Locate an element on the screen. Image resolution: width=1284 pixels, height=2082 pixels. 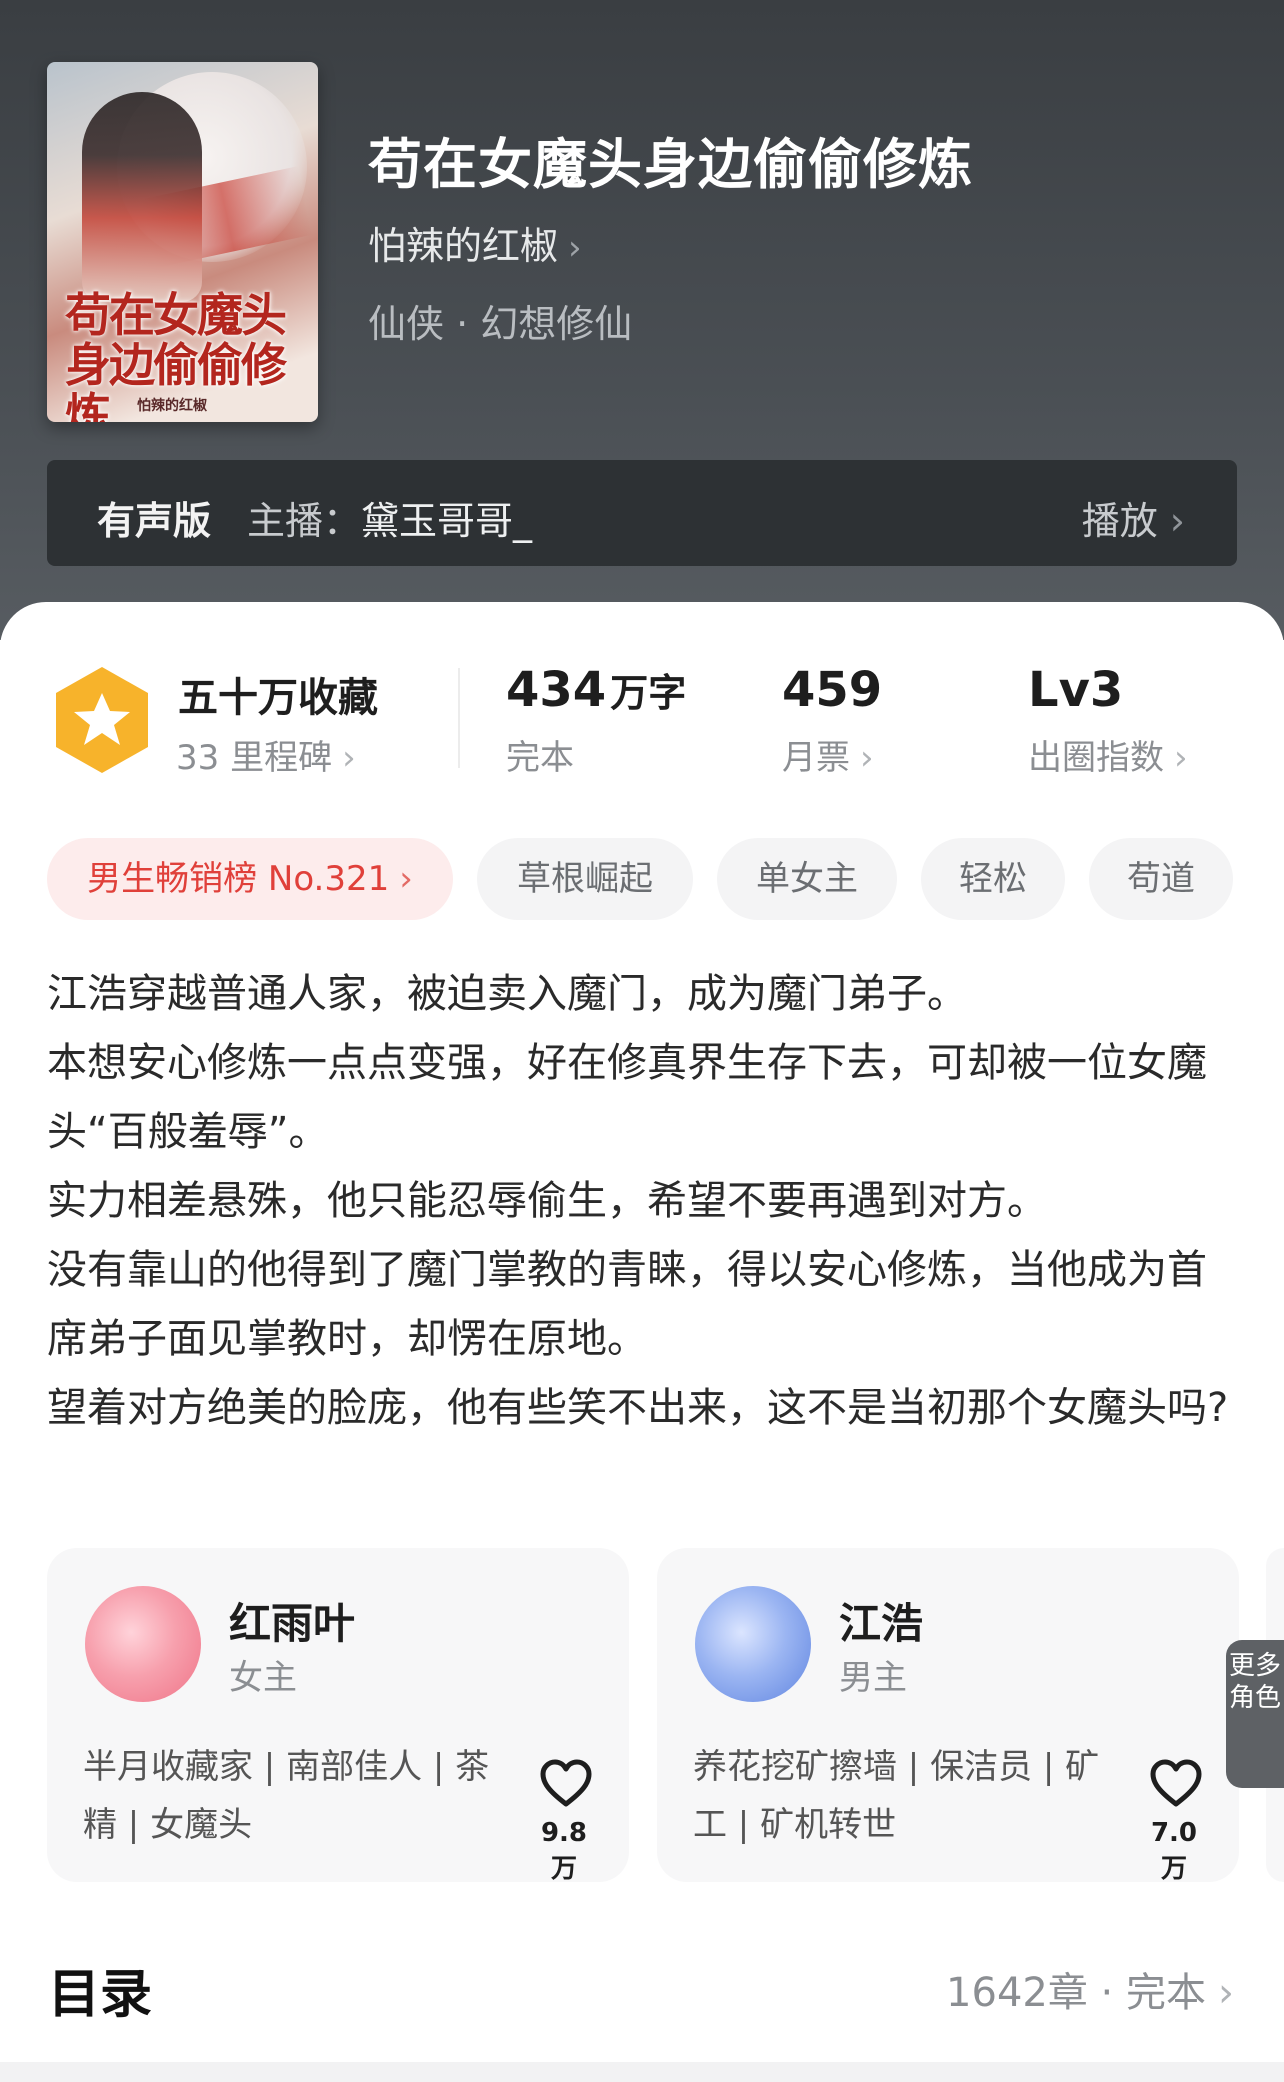
word-count-unit: 万字 is located at coordinates (648, 693).